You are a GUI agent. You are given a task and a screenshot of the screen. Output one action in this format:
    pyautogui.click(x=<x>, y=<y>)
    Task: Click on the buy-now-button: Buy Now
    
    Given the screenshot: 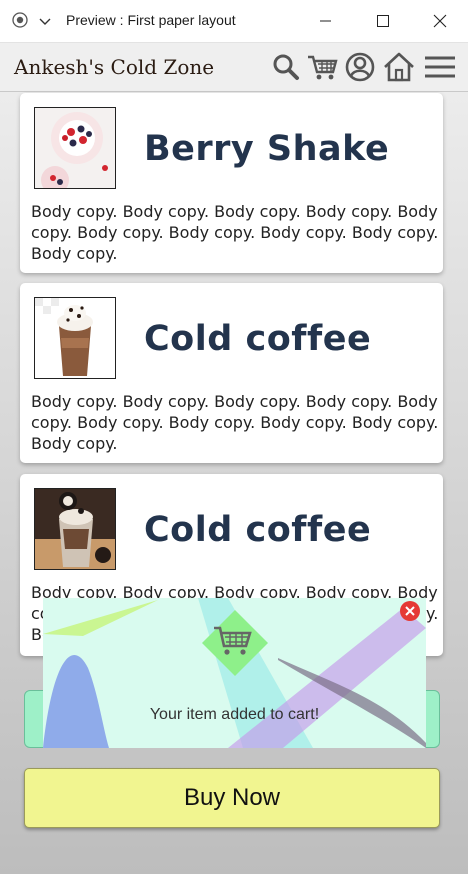 What is the action you would take?
    pyautogui.click(x=232, y=798)
    